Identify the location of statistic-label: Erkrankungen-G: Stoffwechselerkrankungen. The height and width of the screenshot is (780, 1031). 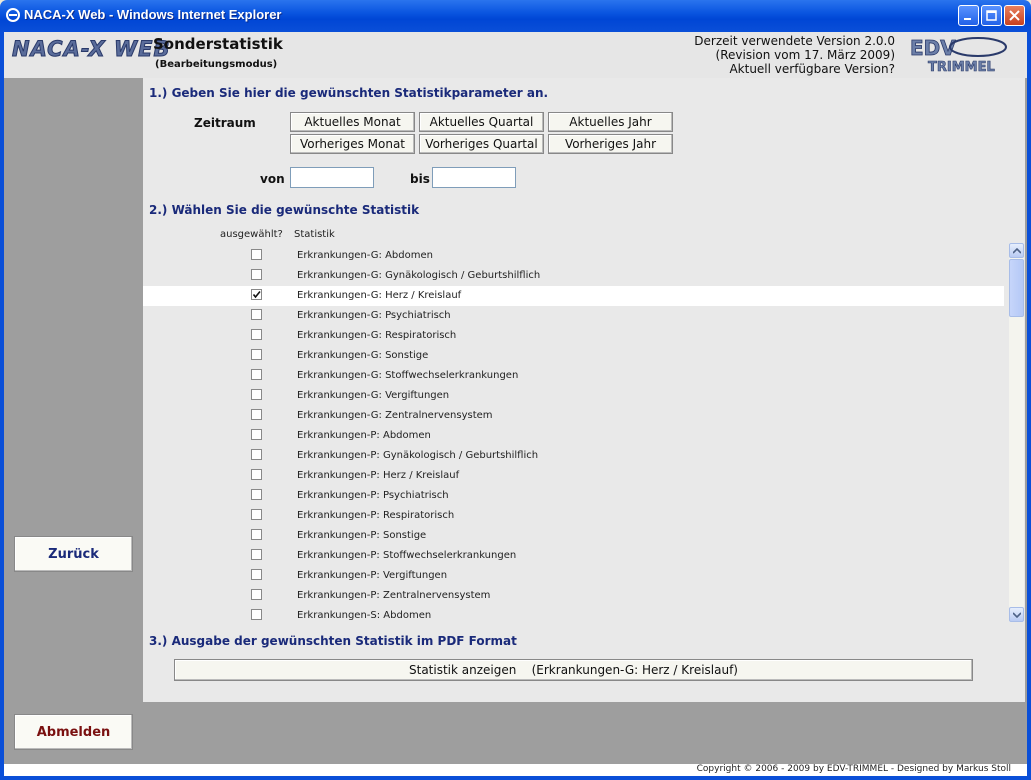
(408, 375).